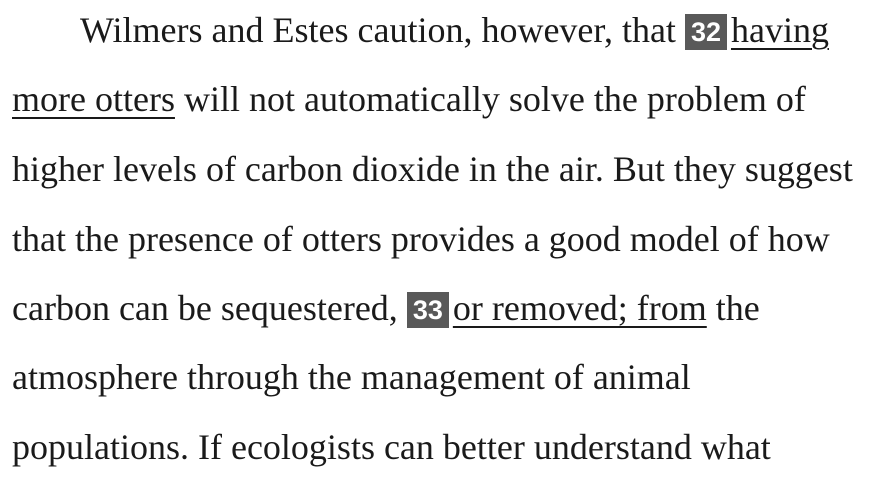  I want to click on question-number-badge-32: 32, so click(705, 32).